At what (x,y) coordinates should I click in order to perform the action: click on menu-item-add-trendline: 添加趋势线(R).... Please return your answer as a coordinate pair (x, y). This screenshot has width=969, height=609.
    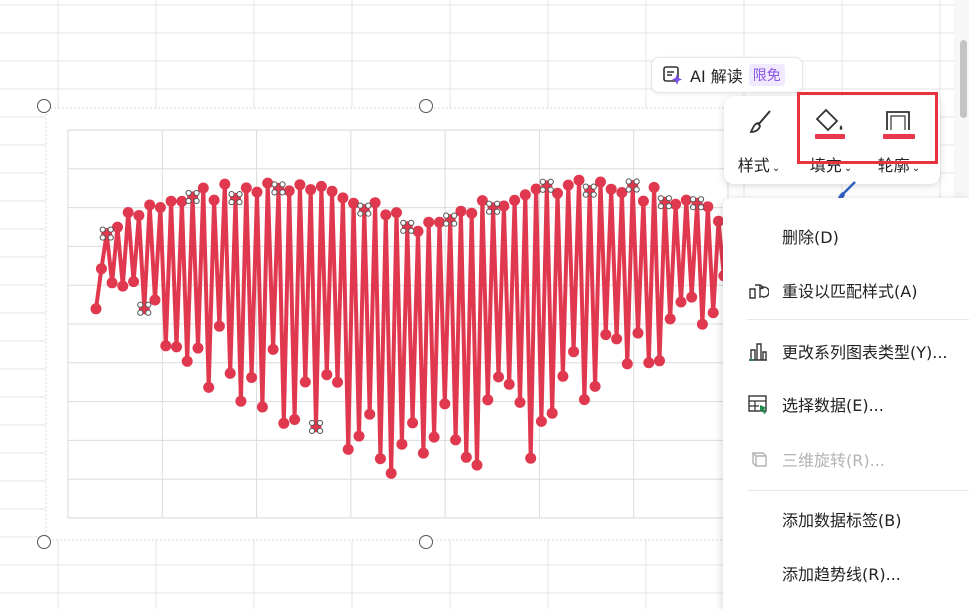
    Looking at the image, I should click on (846, 573).